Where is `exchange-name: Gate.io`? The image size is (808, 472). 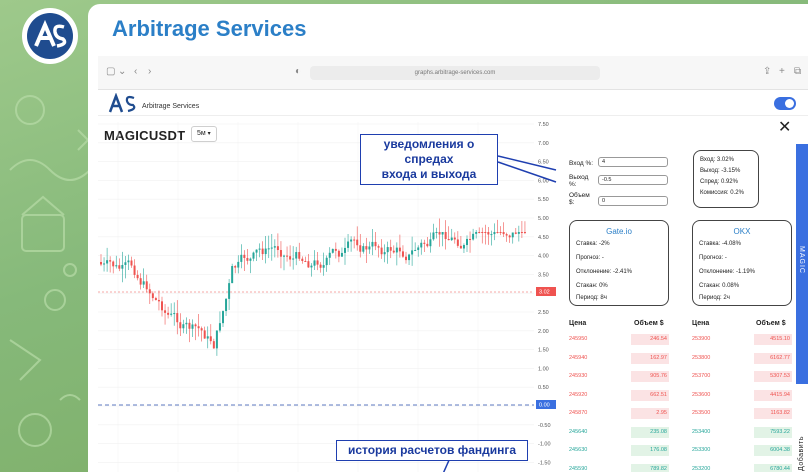 exchange-name: Gate.io is located at coordinates (619, 231).